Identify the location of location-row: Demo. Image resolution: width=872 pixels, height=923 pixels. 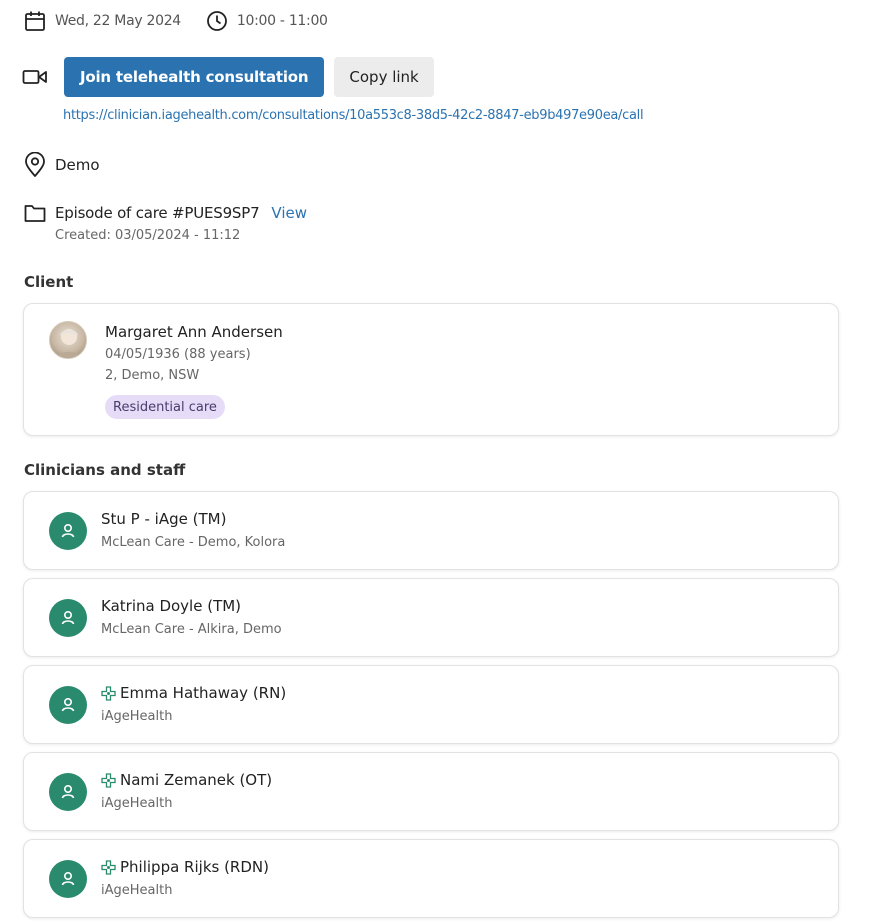
(62, 165).